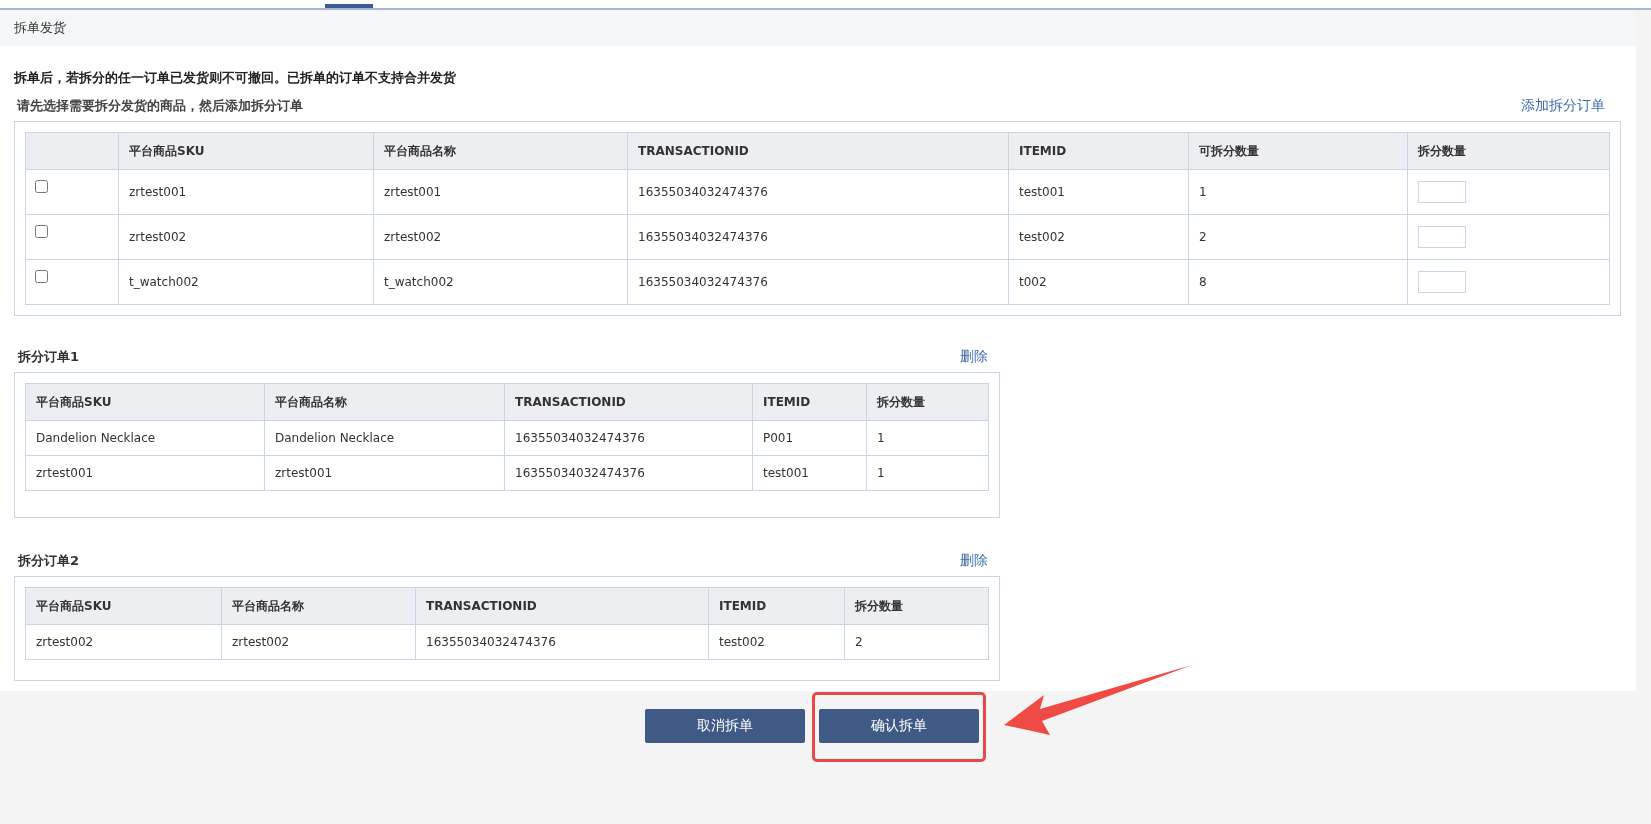 Image resolution: width=1651 pixels, height=824 pixels. Describe the element at coordinates (349, 6) in the screenshot. I see `tab-indicator` at that location.